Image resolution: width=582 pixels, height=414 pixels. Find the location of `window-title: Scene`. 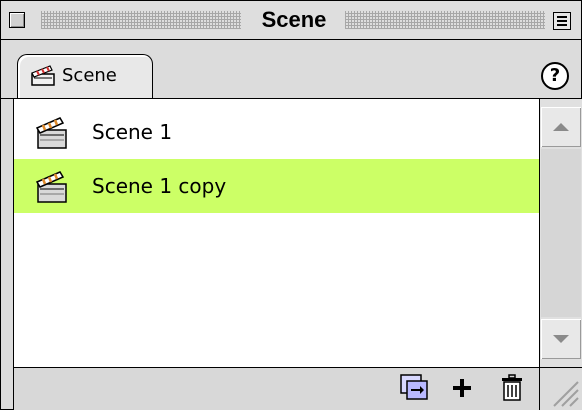

window-title: Scene is located at coordinates (294, 19).